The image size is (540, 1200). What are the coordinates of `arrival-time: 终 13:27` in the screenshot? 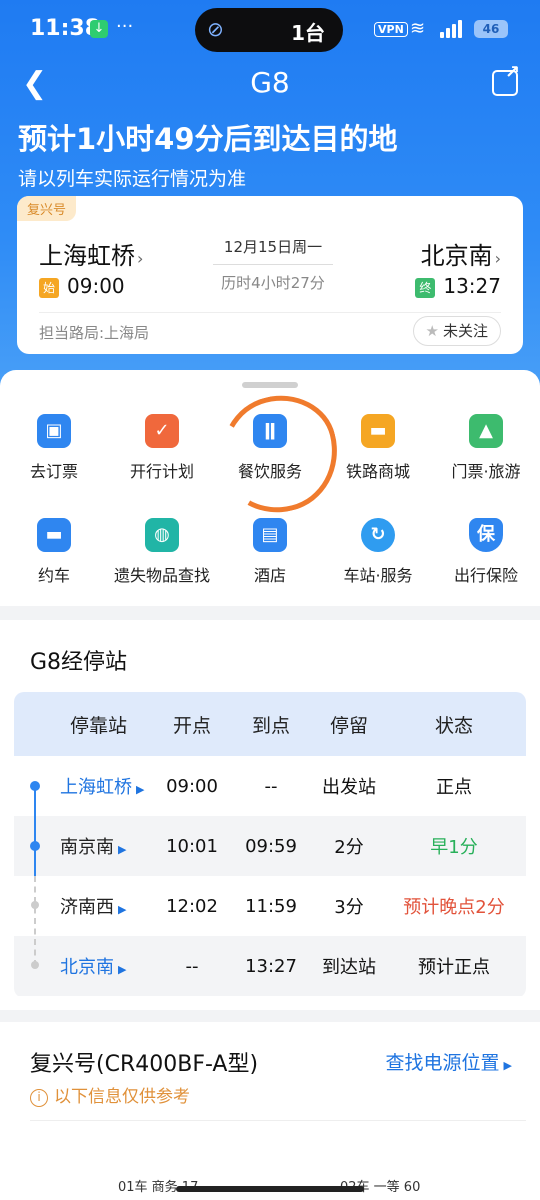 It's located at (458, 286).